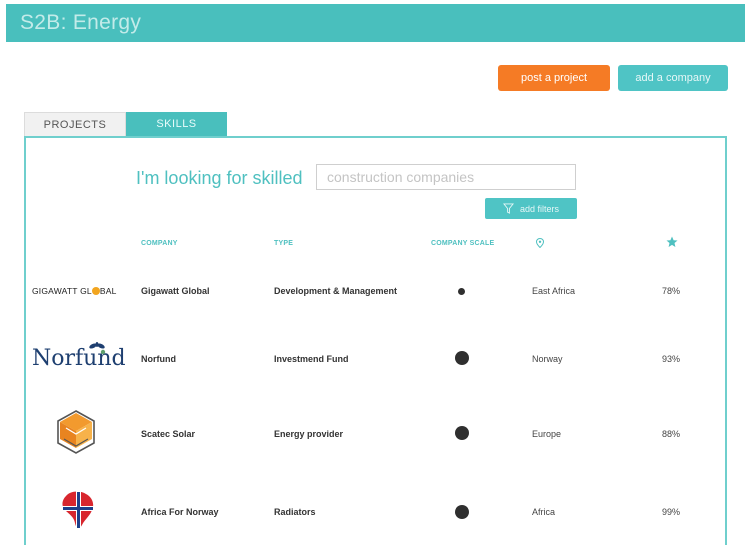 The width and height of the screenshot is (745, 545). Describe the element at coordinates (673, 78) in the screenshot. I see `add-company-button: add a company` at that location.